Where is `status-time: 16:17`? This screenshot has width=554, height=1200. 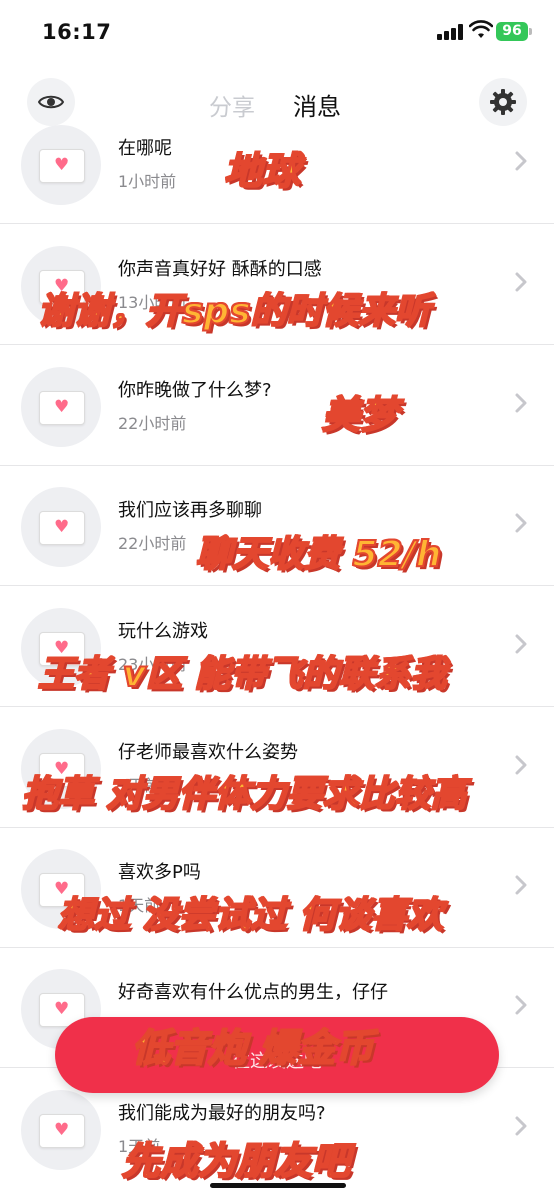 status-time: 16:17 is located at coordinates (77, 32).